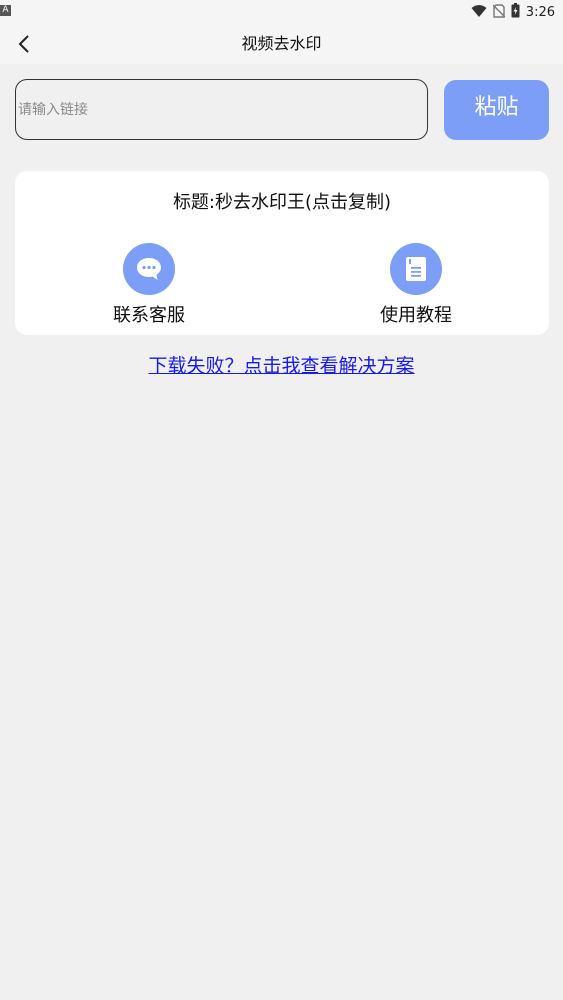  Describe the element at coordinates (479, 12) in the screenshot. I see `wifi-icon` at that location.